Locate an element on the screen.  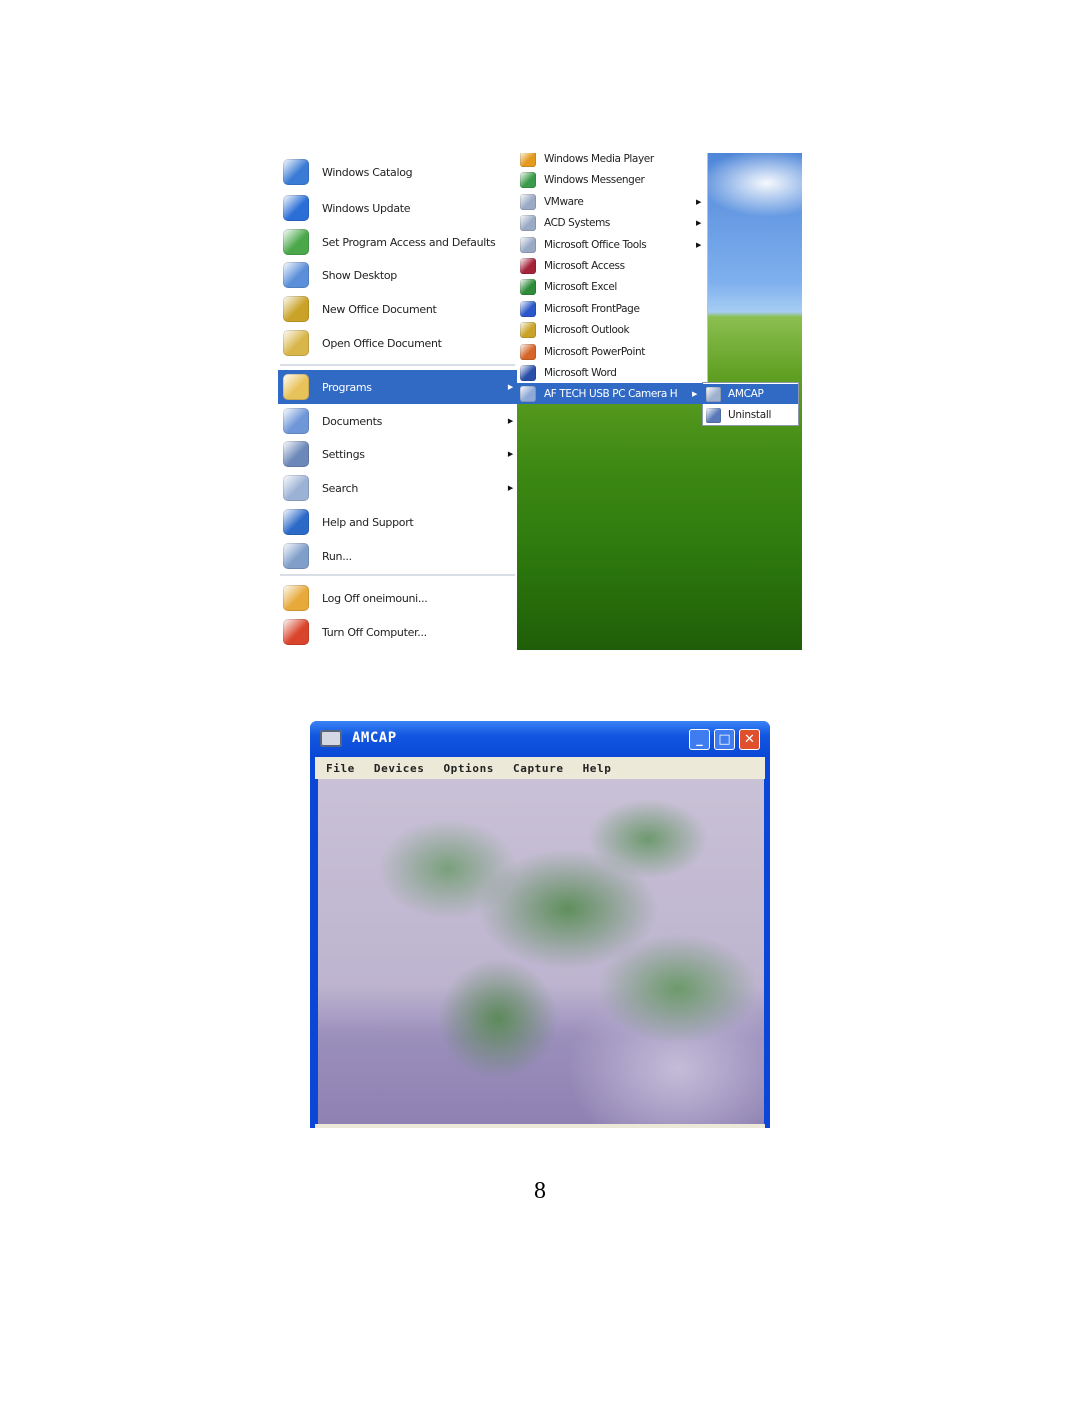
programs-icon is located at coordinates (296, 387).